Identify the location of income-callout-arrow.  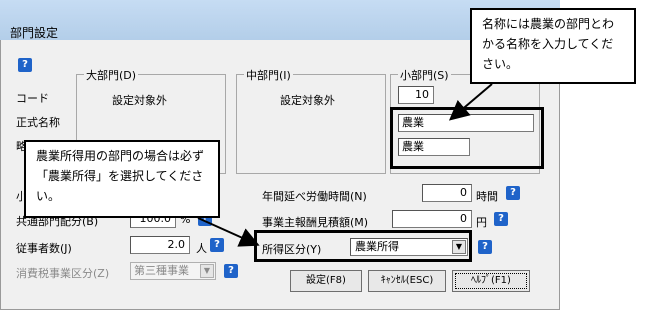
(228, 232).